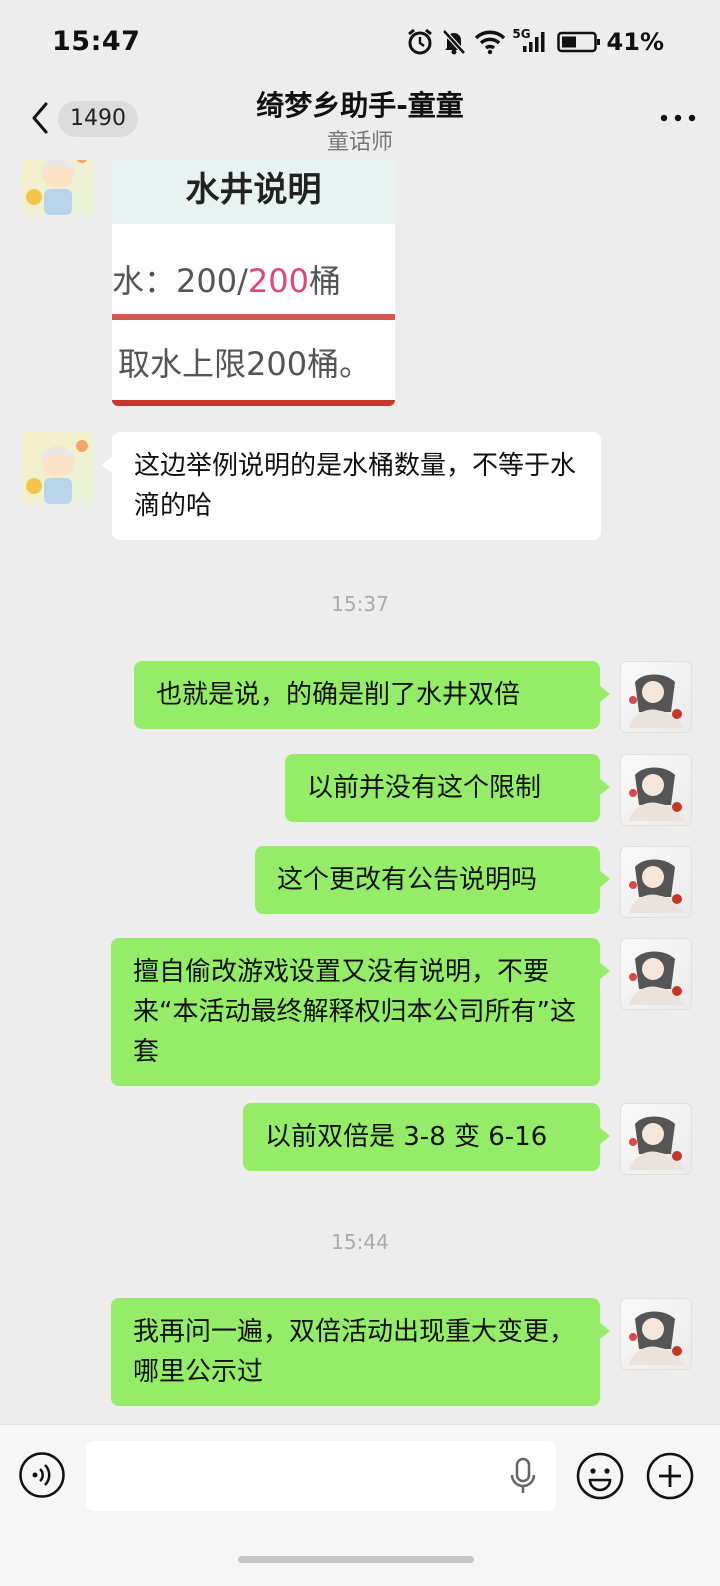 The image size is (720, 1586). What do you see at coordinates (253, 403) in the screenshot?
I see `image-bottom-bar` at bounding box center [253, 403].